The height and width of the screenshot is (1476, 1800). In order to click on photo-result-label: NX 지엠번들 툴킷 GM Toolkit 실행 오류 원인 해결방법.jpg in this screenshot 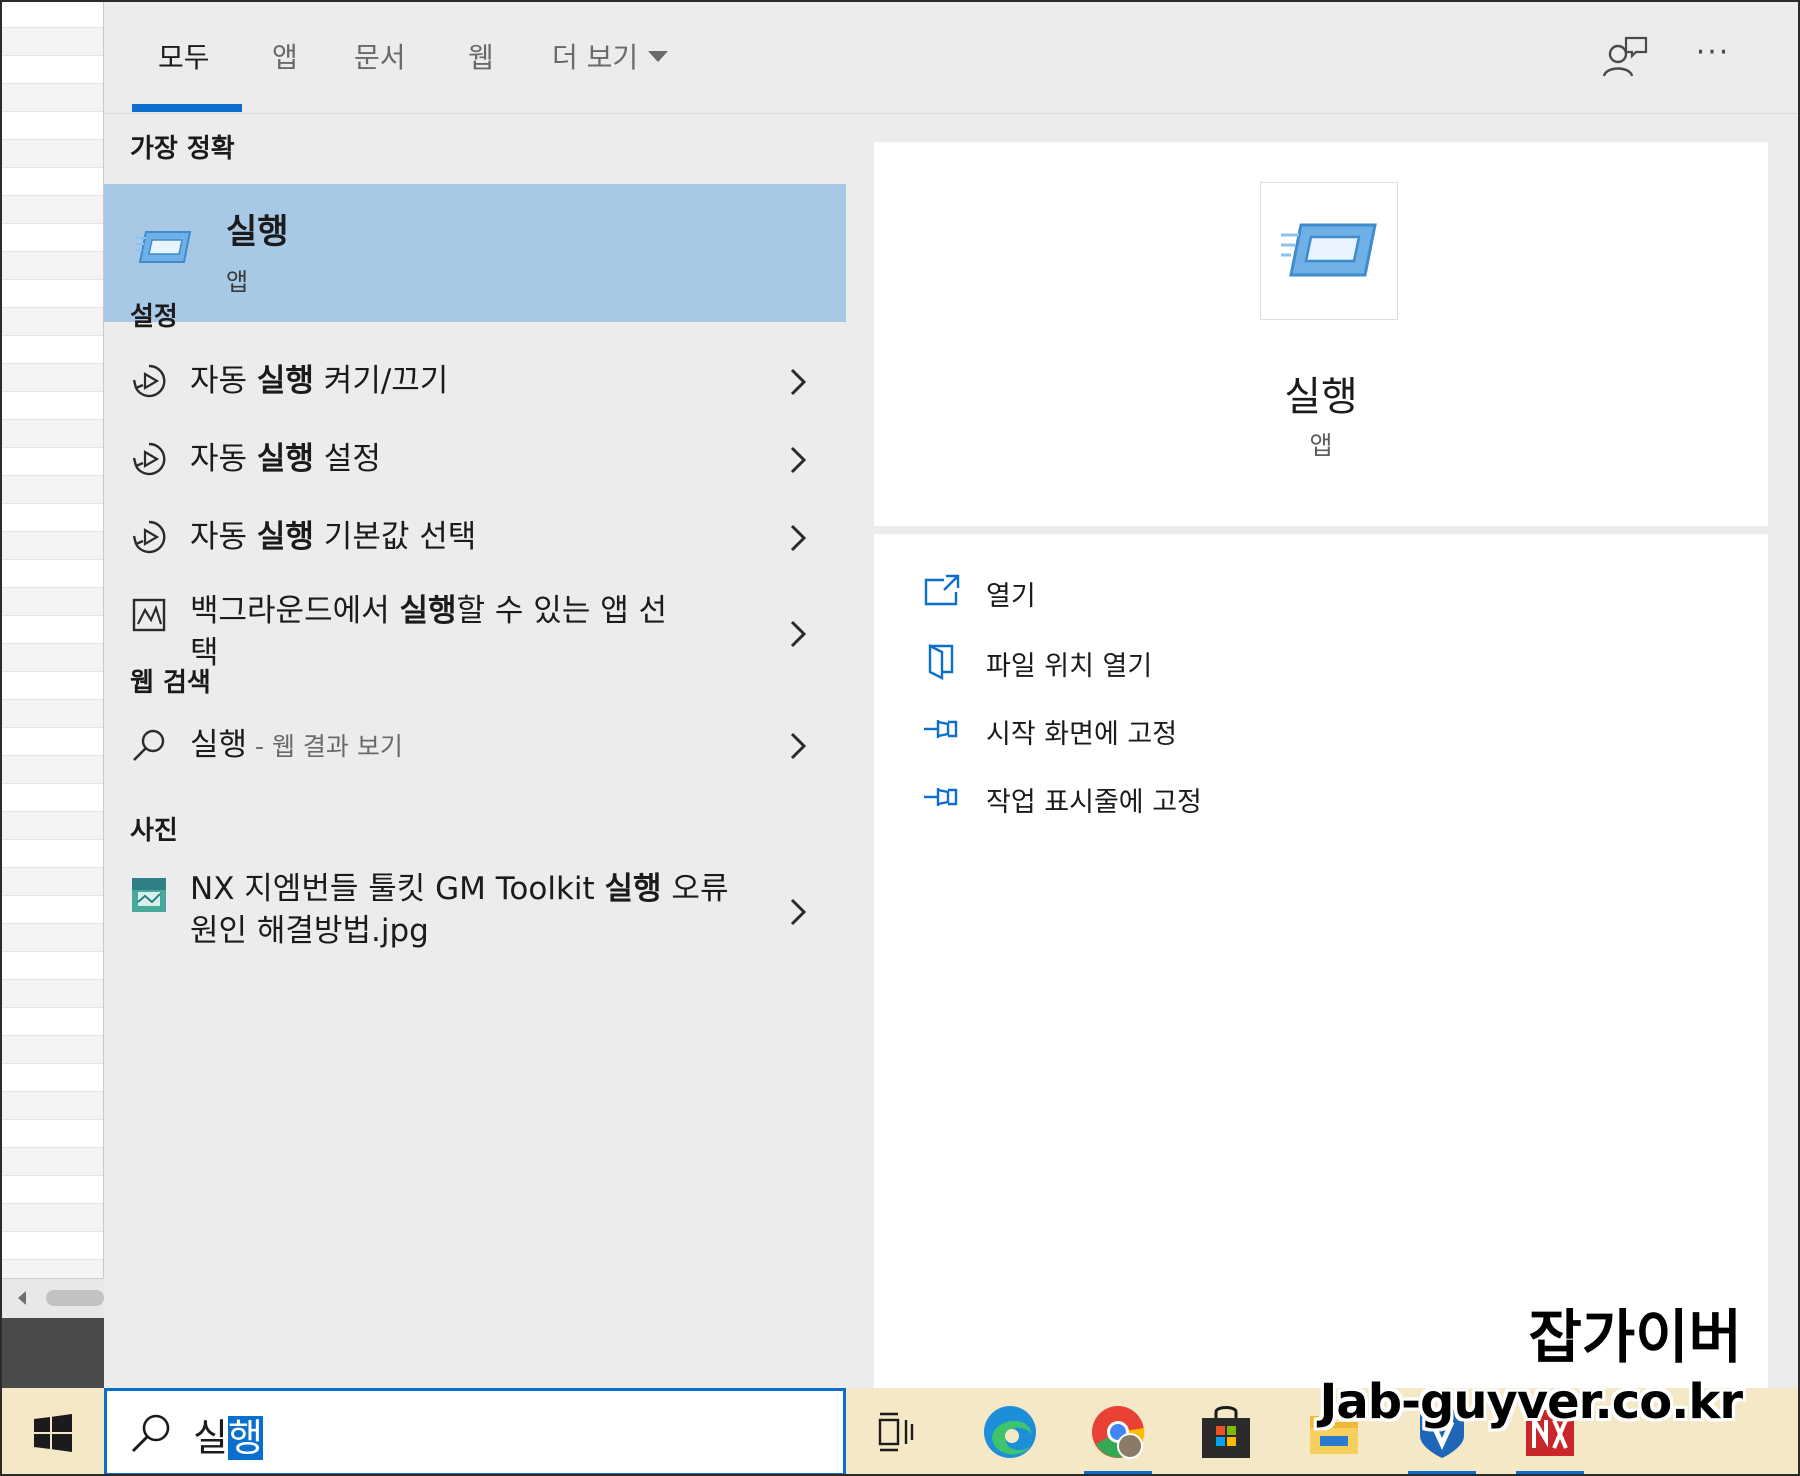, I will do `click(459, 910)`.